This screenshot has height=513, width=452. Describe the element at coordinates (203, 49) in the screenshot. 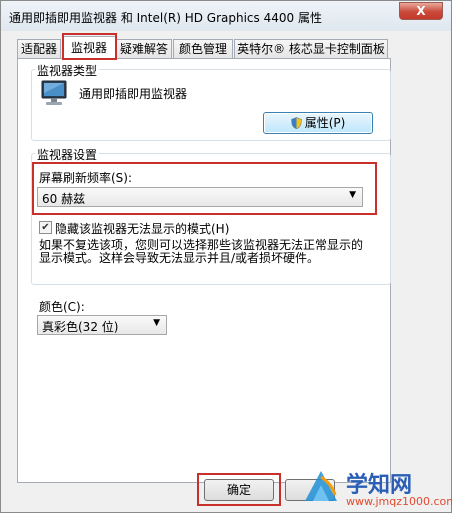

I see `tab-color-management: 颜色管理` at that location.